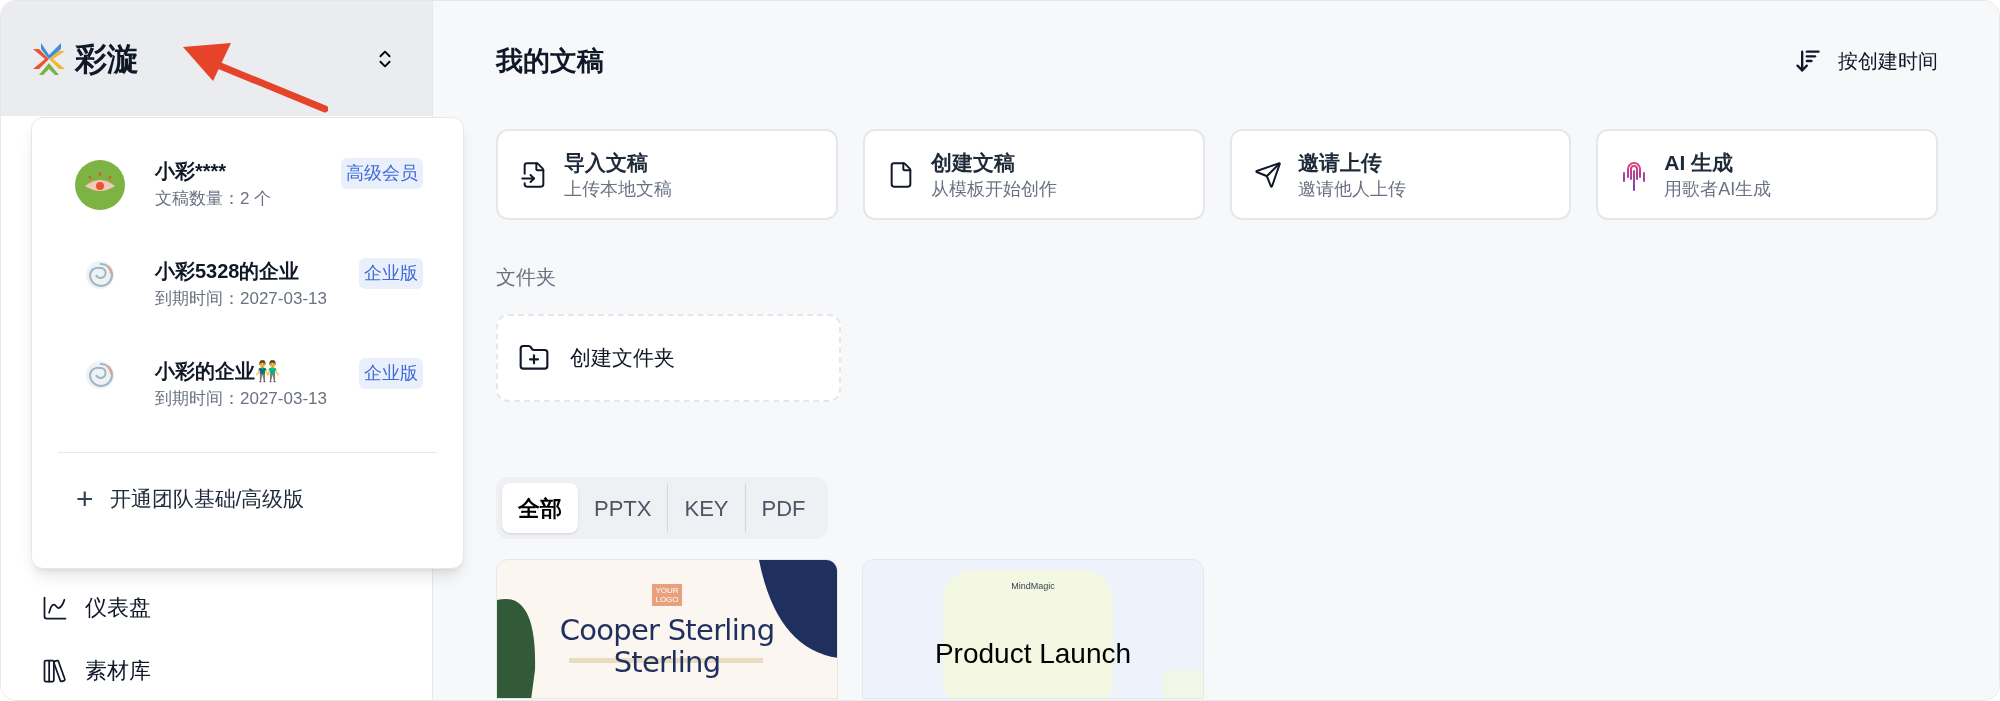  I want to click on account-item: 小彩5328的企业 到期时间：2027-03-13 企业版, so click(247, 306).